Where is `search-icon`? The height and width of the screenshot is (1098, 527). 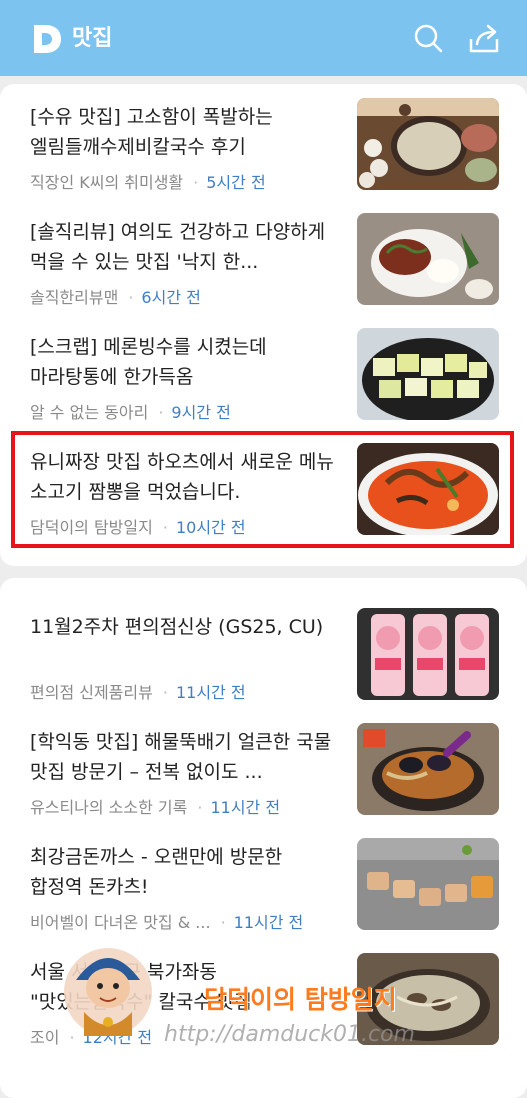 search-icon is located at coordinates (428, 38).